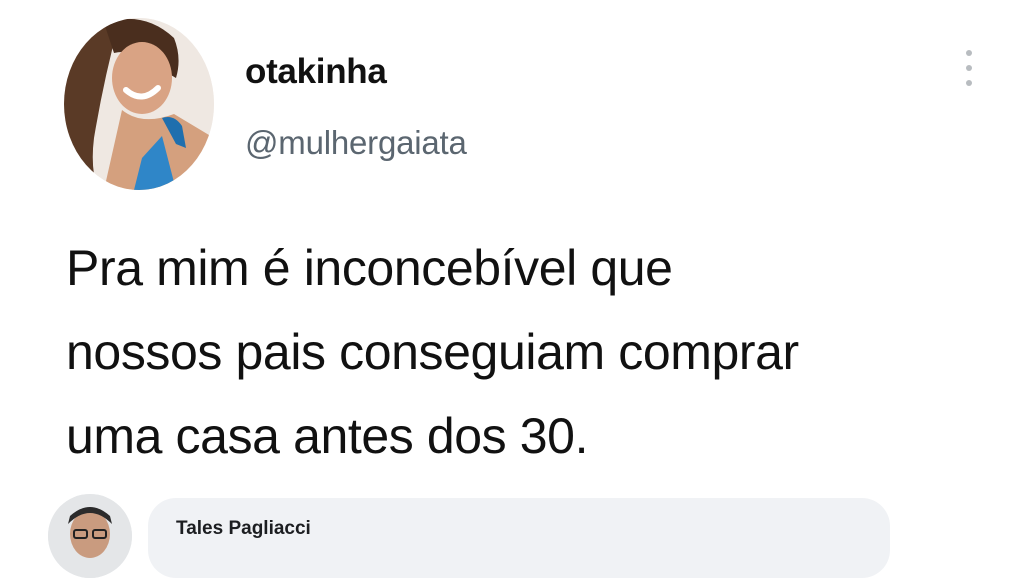  I want to click on reply-avatar, so click(90, 536).